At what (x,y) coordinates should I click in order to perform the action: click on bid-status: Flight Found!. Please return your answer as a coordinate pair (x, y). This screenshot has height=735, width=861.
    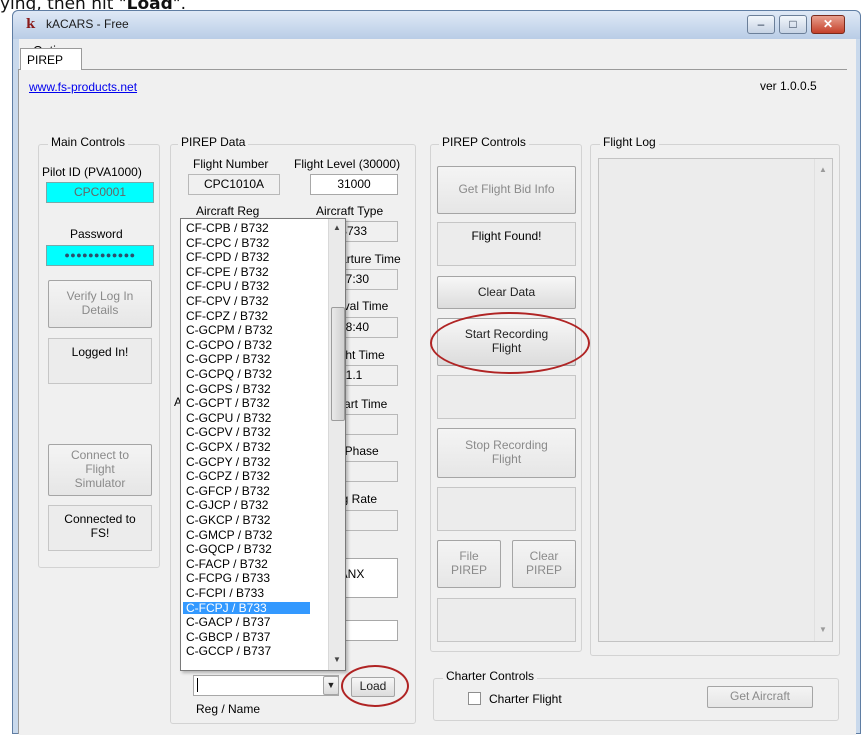
    Looking at the image, I should click on (506, 244).